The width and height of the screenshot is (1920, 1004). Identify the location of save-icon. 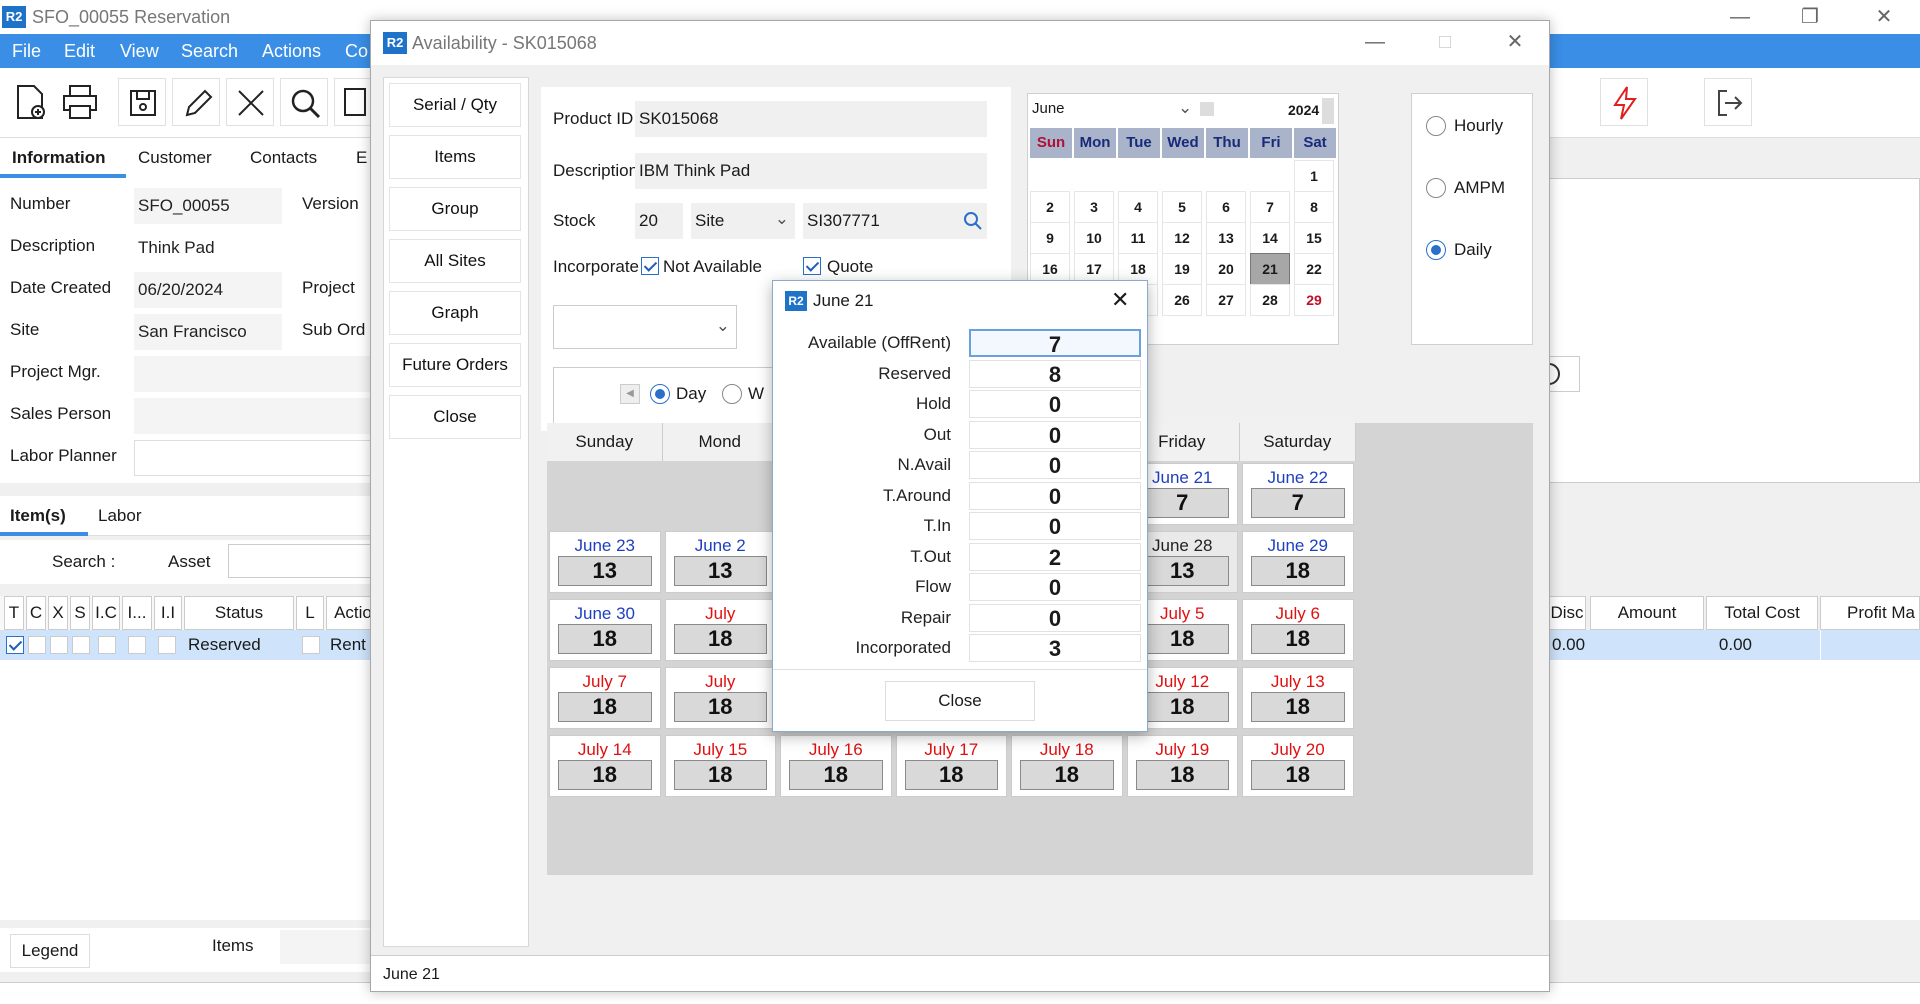
(142, 102).